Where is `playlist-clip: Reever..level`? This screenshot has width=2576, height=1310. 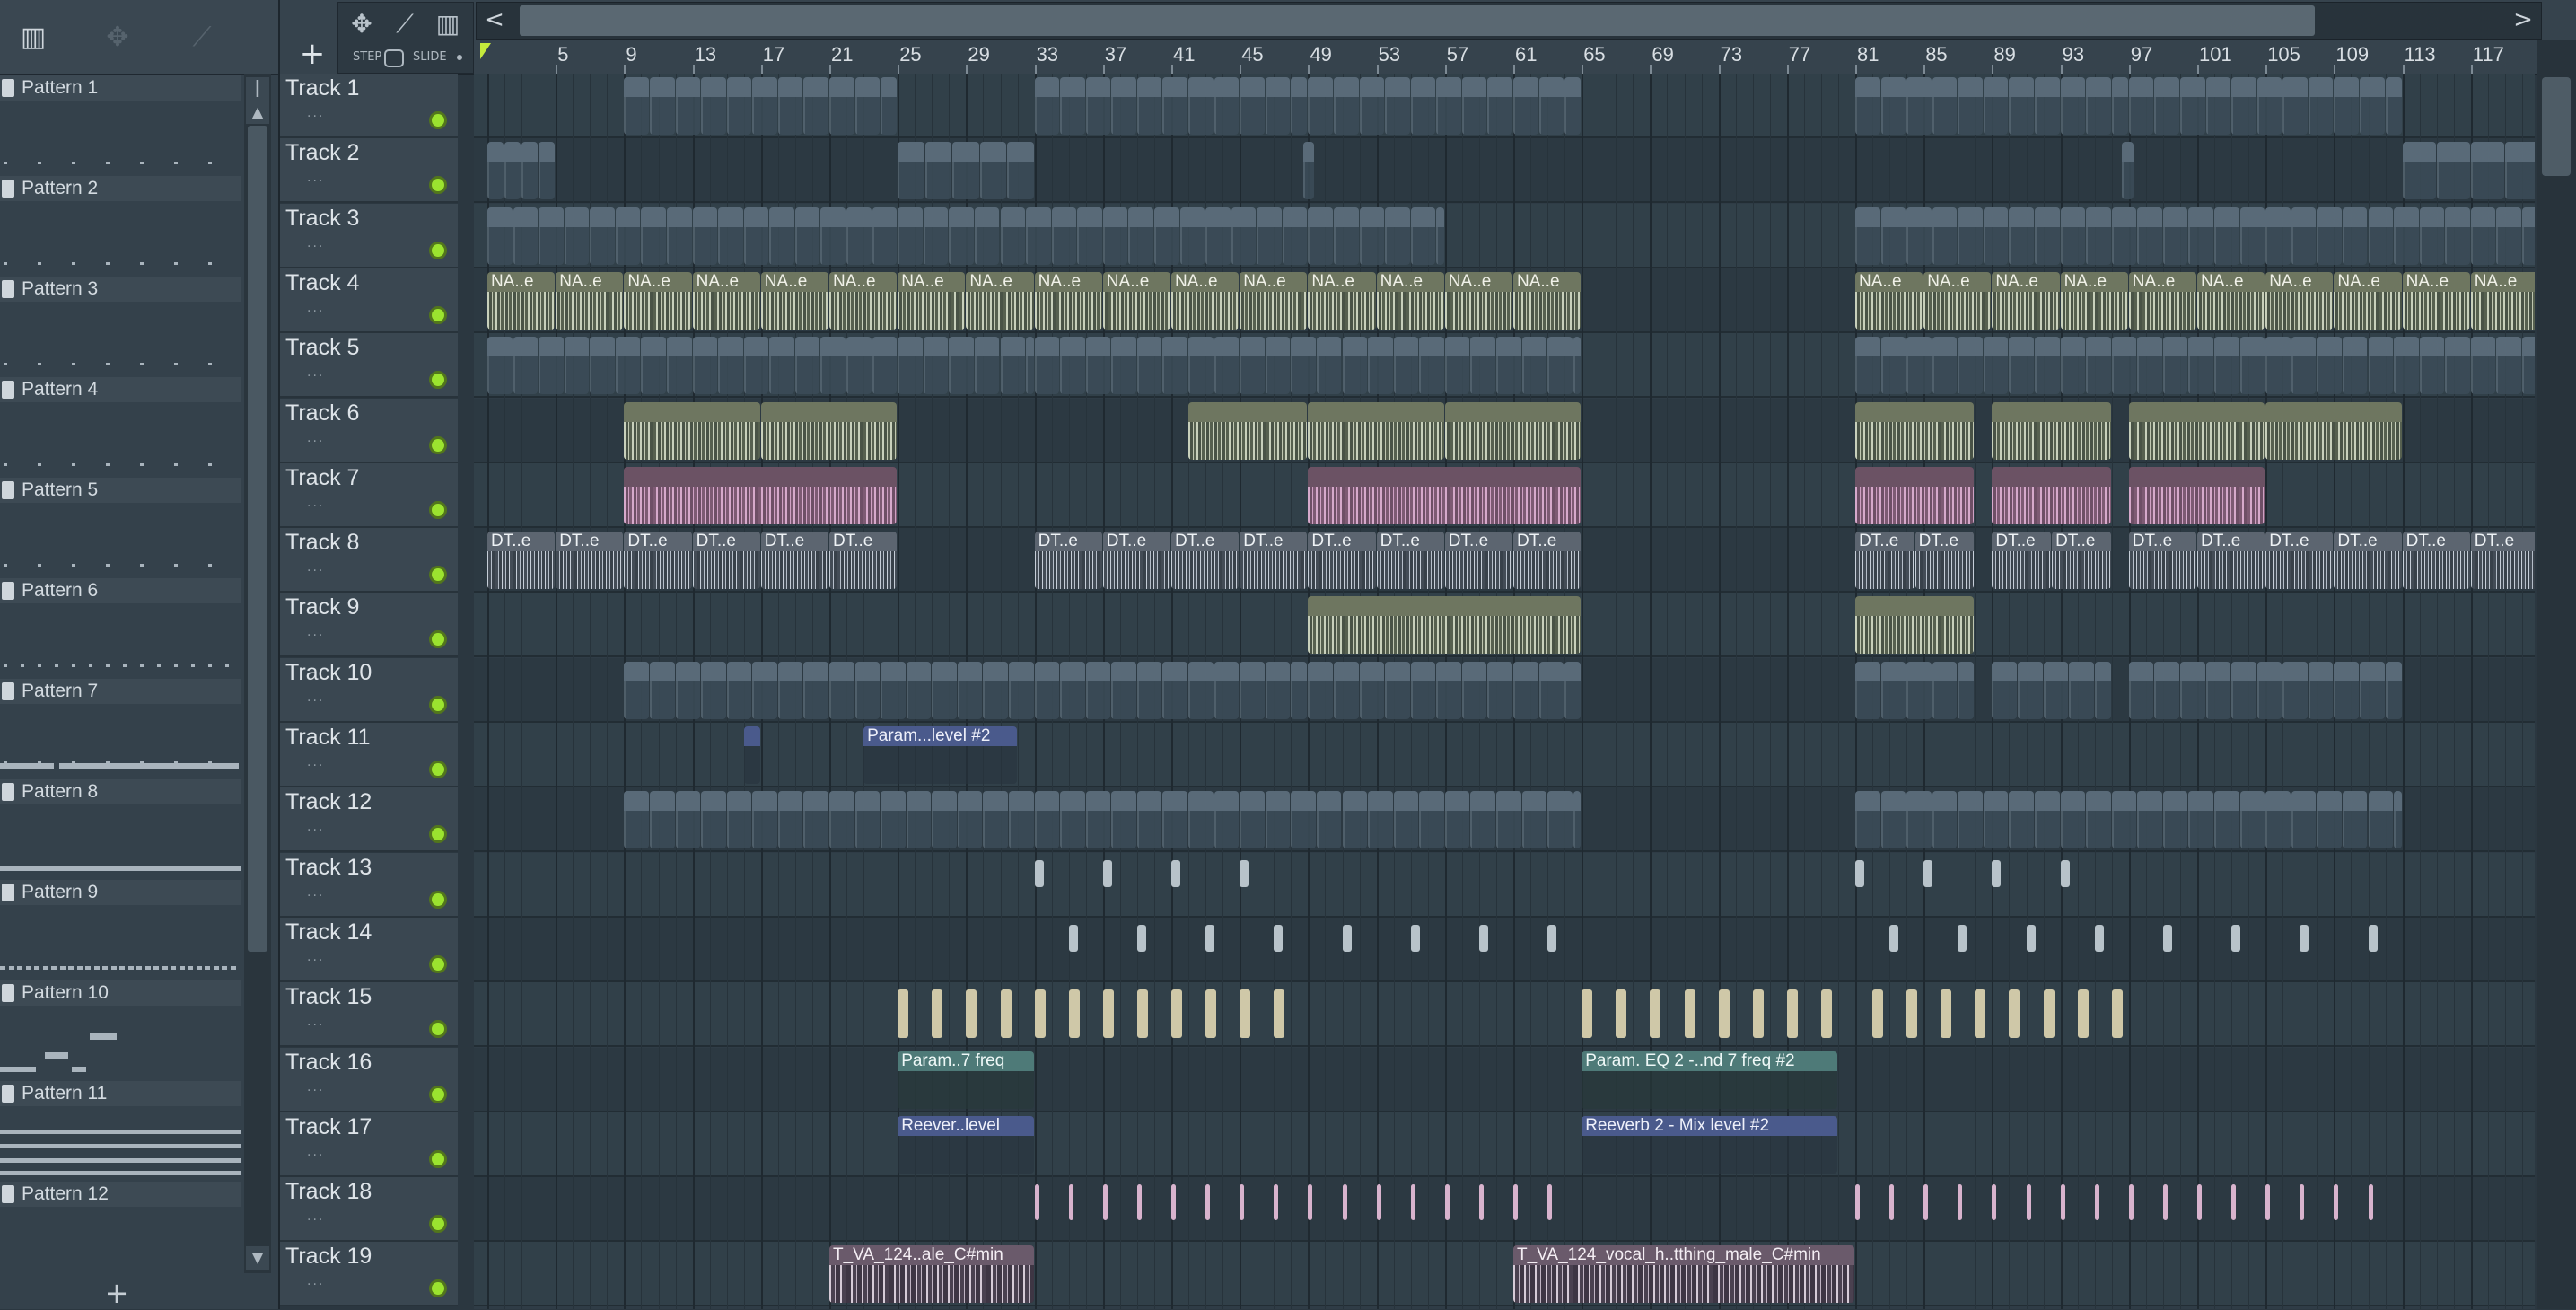
playlist-clip: Reever..level is located at coordinates (966, 1145).